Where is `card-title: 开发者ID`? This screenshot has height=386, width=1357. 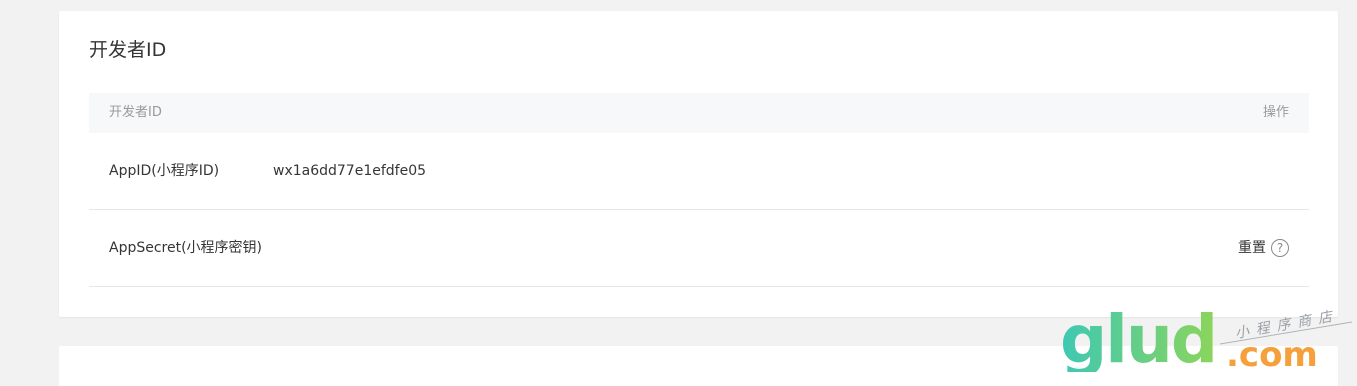 card-title: 开发者ID is located at coordinates (128, 50).